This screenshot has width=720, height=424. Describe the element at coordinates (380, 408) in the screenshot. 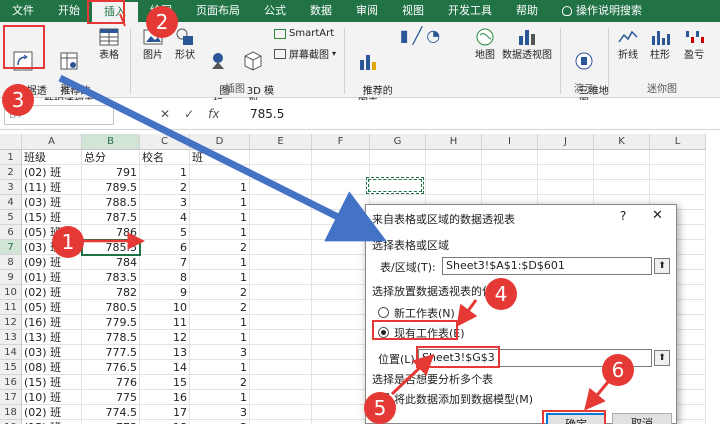

I see `step-badge-5: 5` at that location.